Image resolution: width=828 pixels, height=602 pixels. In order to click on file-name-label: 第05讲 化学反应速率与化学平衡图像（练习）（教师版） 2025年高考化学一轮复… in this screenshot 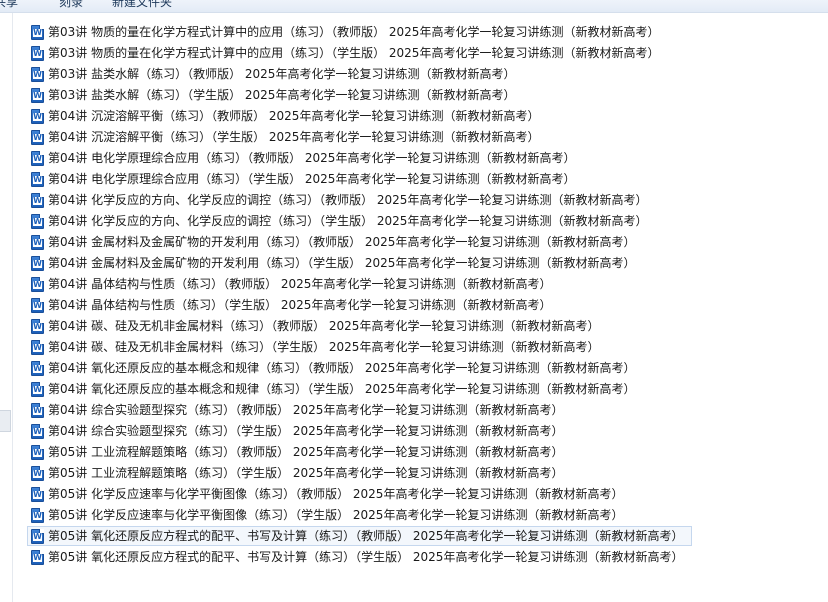, I will do `click(336, 494)`.